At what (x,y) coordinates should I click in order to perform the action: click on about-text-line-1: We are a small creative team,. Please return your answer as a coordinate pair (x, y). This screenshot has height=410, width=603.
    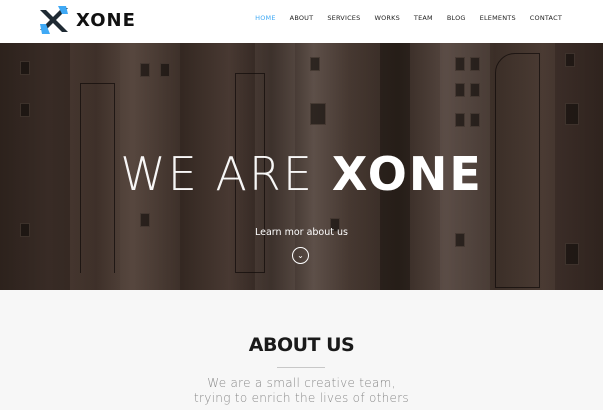
    Looking at the image, I should click on (301, 383).